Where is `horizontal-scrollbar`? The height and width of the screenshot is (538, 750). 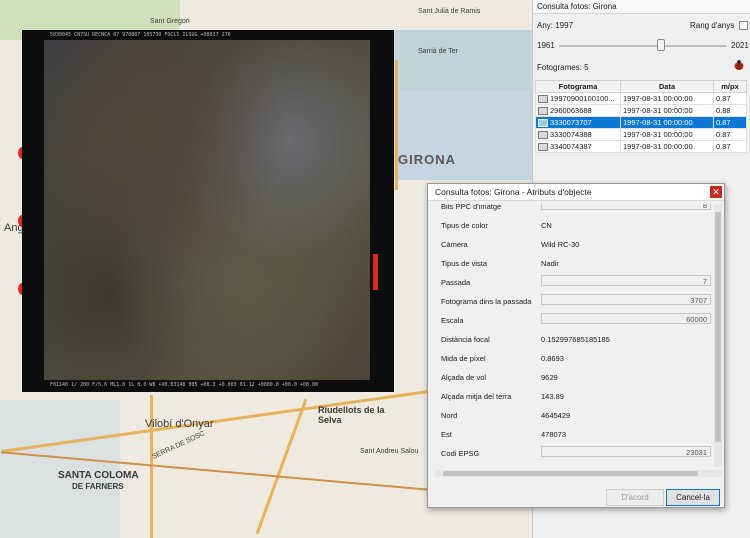 horizontal-scrollbar is located at coordinates (578, 473).